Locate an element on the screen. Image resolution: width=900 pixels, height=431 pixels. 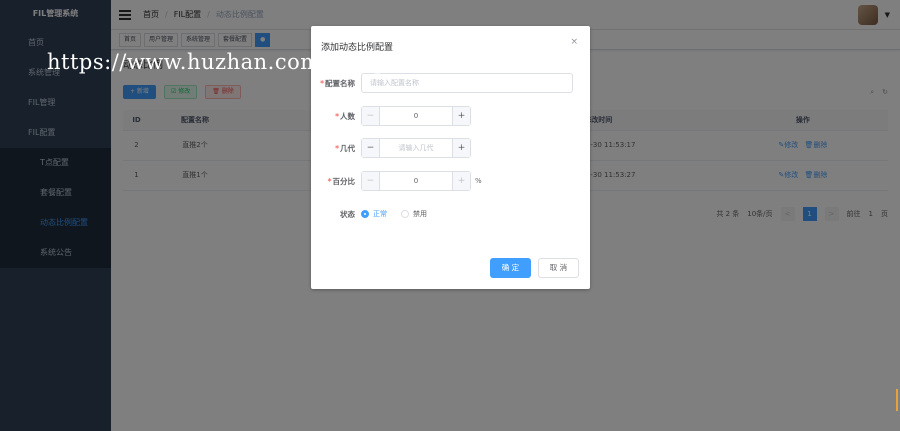
form-row-generation: *几代 − 请输入几代 + is located at coordinates (391, 148).